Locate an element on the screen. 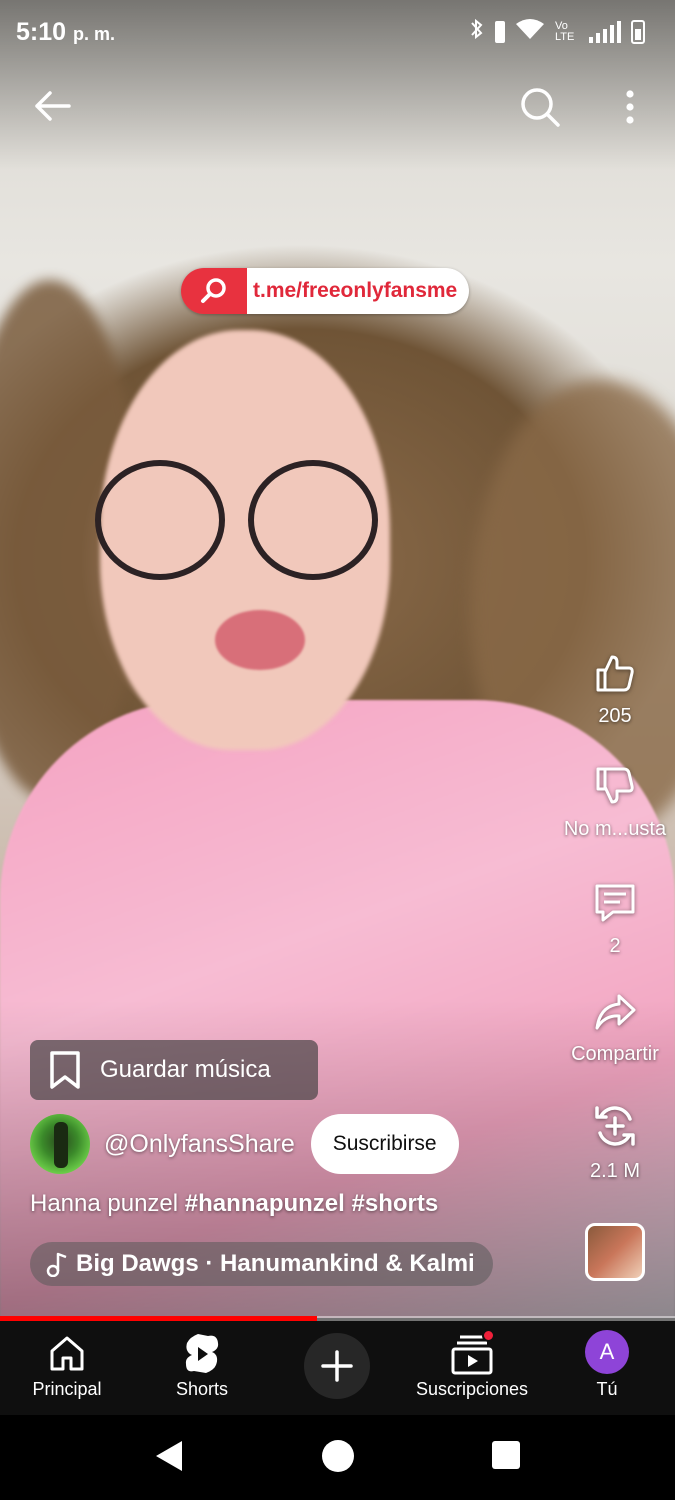 Image resolution: width=675 pixels, height=1500 pixels. dislike-label: No m...usta is located at coordinates (615, 829).